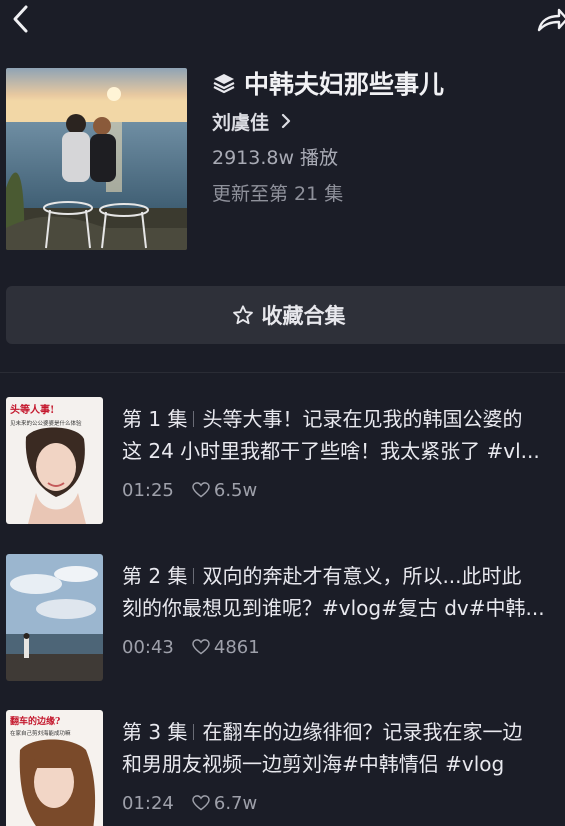  I want to click on chevron-right-icon, so click(286, 121).